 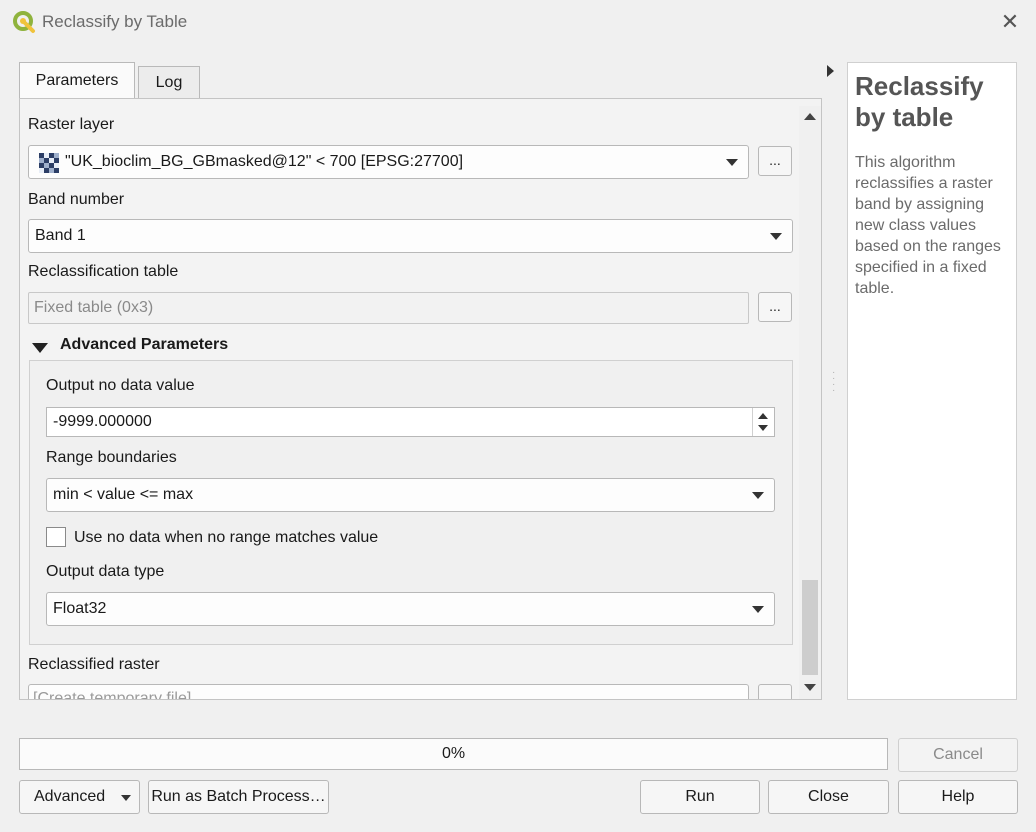 What do you see at coordinates (226, 538) in the screenshot?
I see `use-no-data-label: Use no data when no range matches value` at bounding box center [226, 538].